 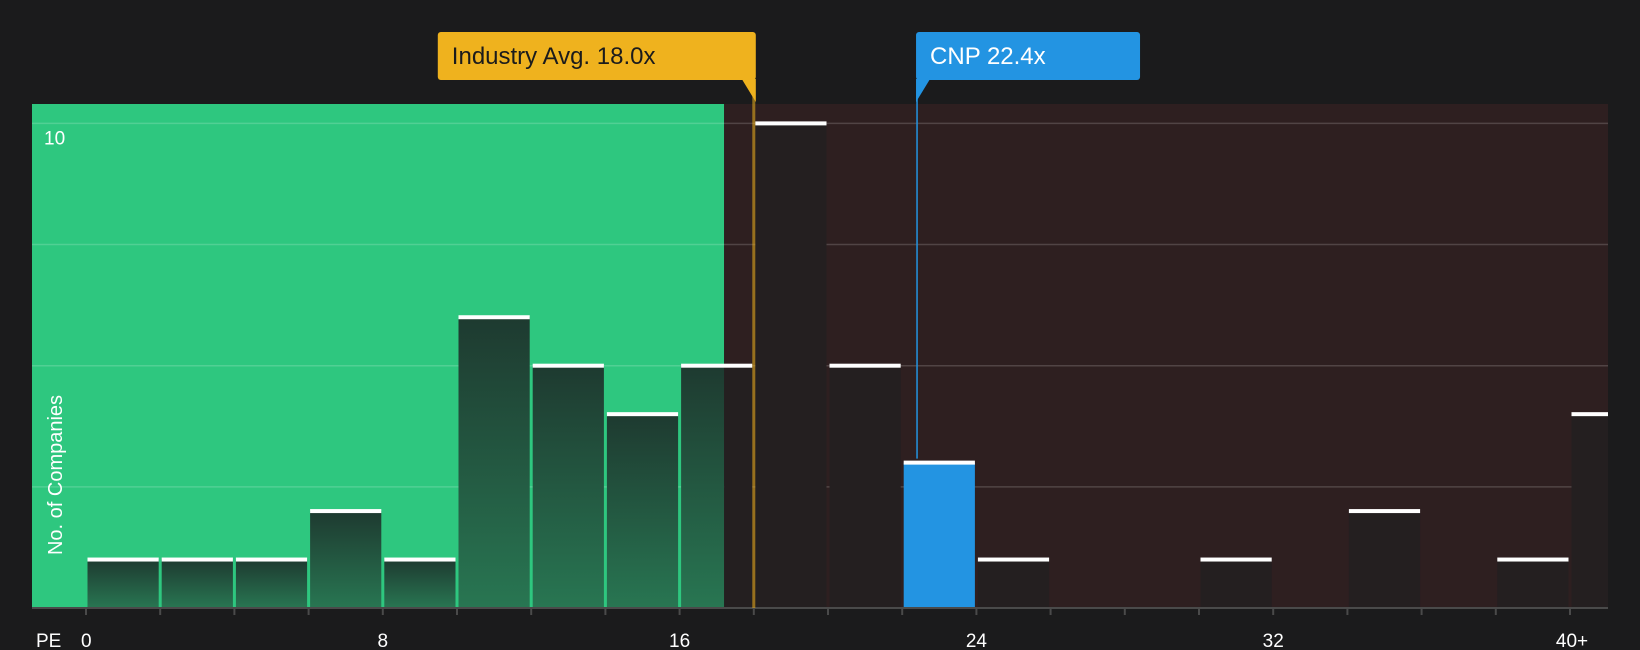 I want to click on x-tick-label: 0, so click(x=86, y=640).